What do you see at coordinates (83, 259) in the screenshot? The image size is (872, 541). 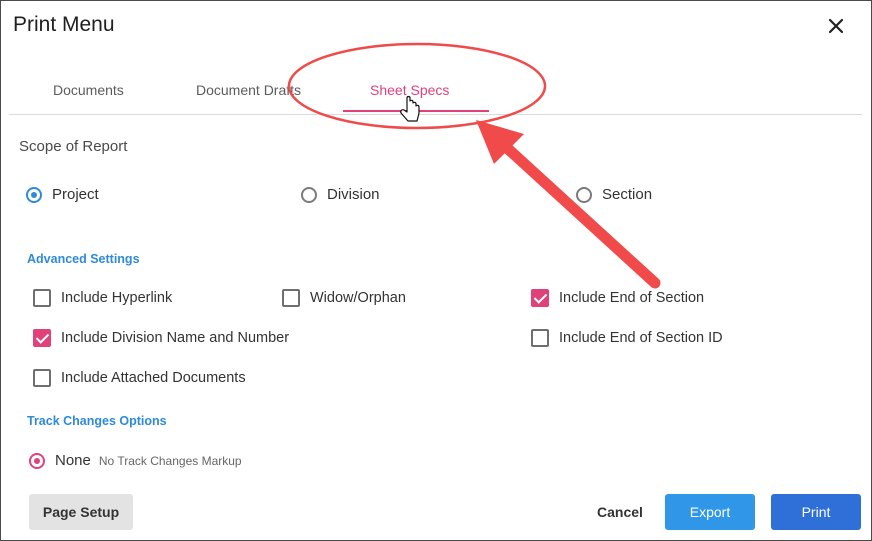 I see `advanced-settings-heading: Advanced Settings` at bounding box center [83, 259].